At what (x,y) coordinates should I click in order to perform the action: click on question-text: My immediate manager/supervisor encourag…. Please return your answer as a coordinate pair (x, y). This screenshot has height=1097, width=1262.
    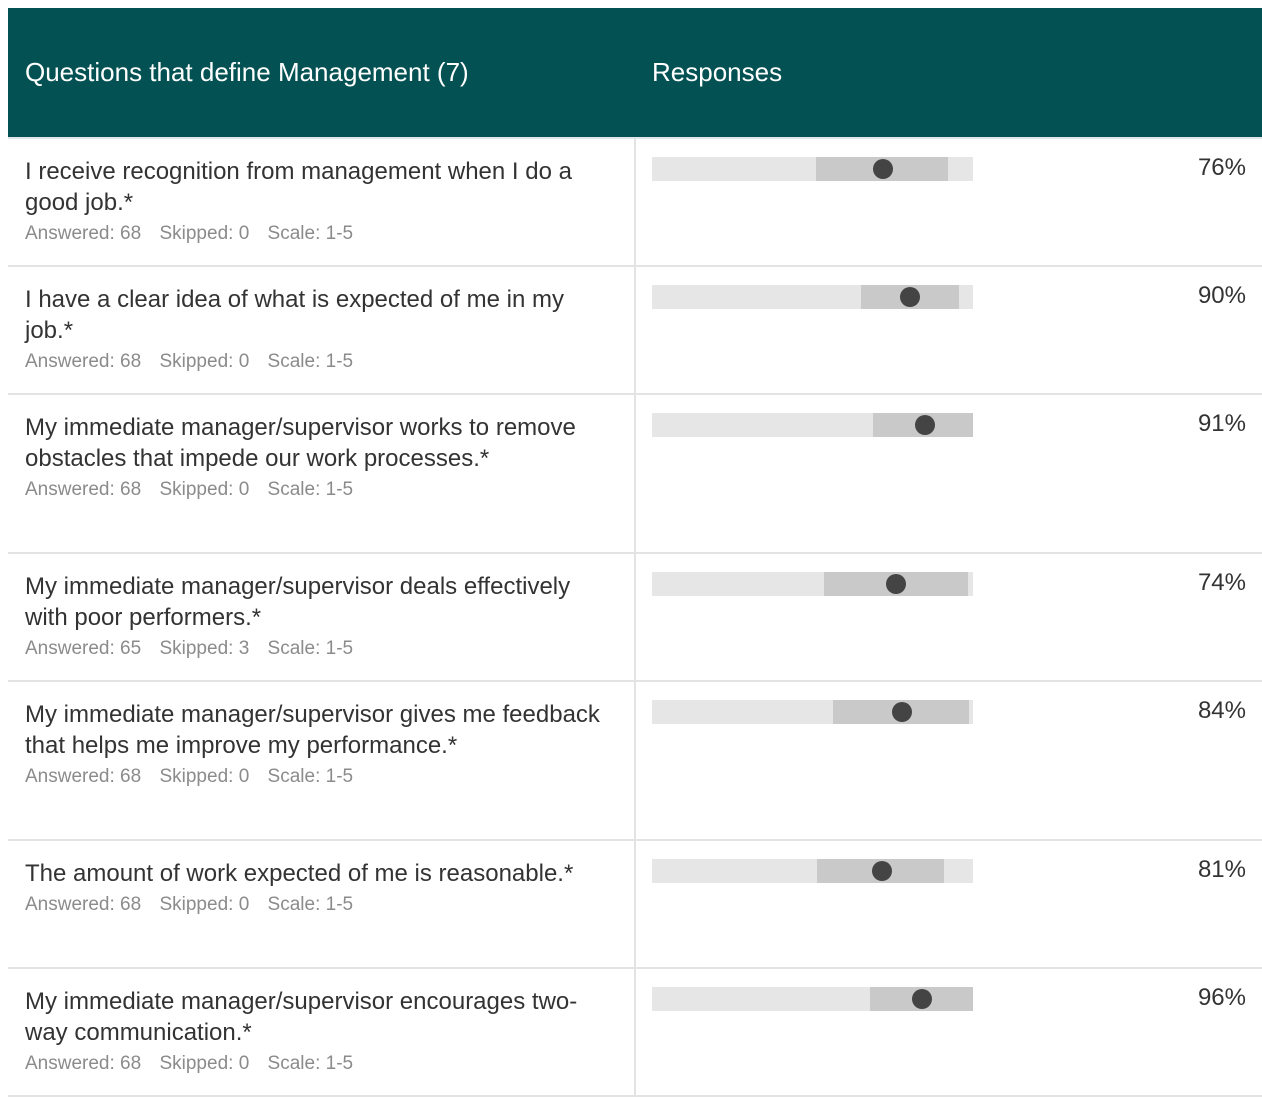
    Looking at the image, I should click on (301, 1017).